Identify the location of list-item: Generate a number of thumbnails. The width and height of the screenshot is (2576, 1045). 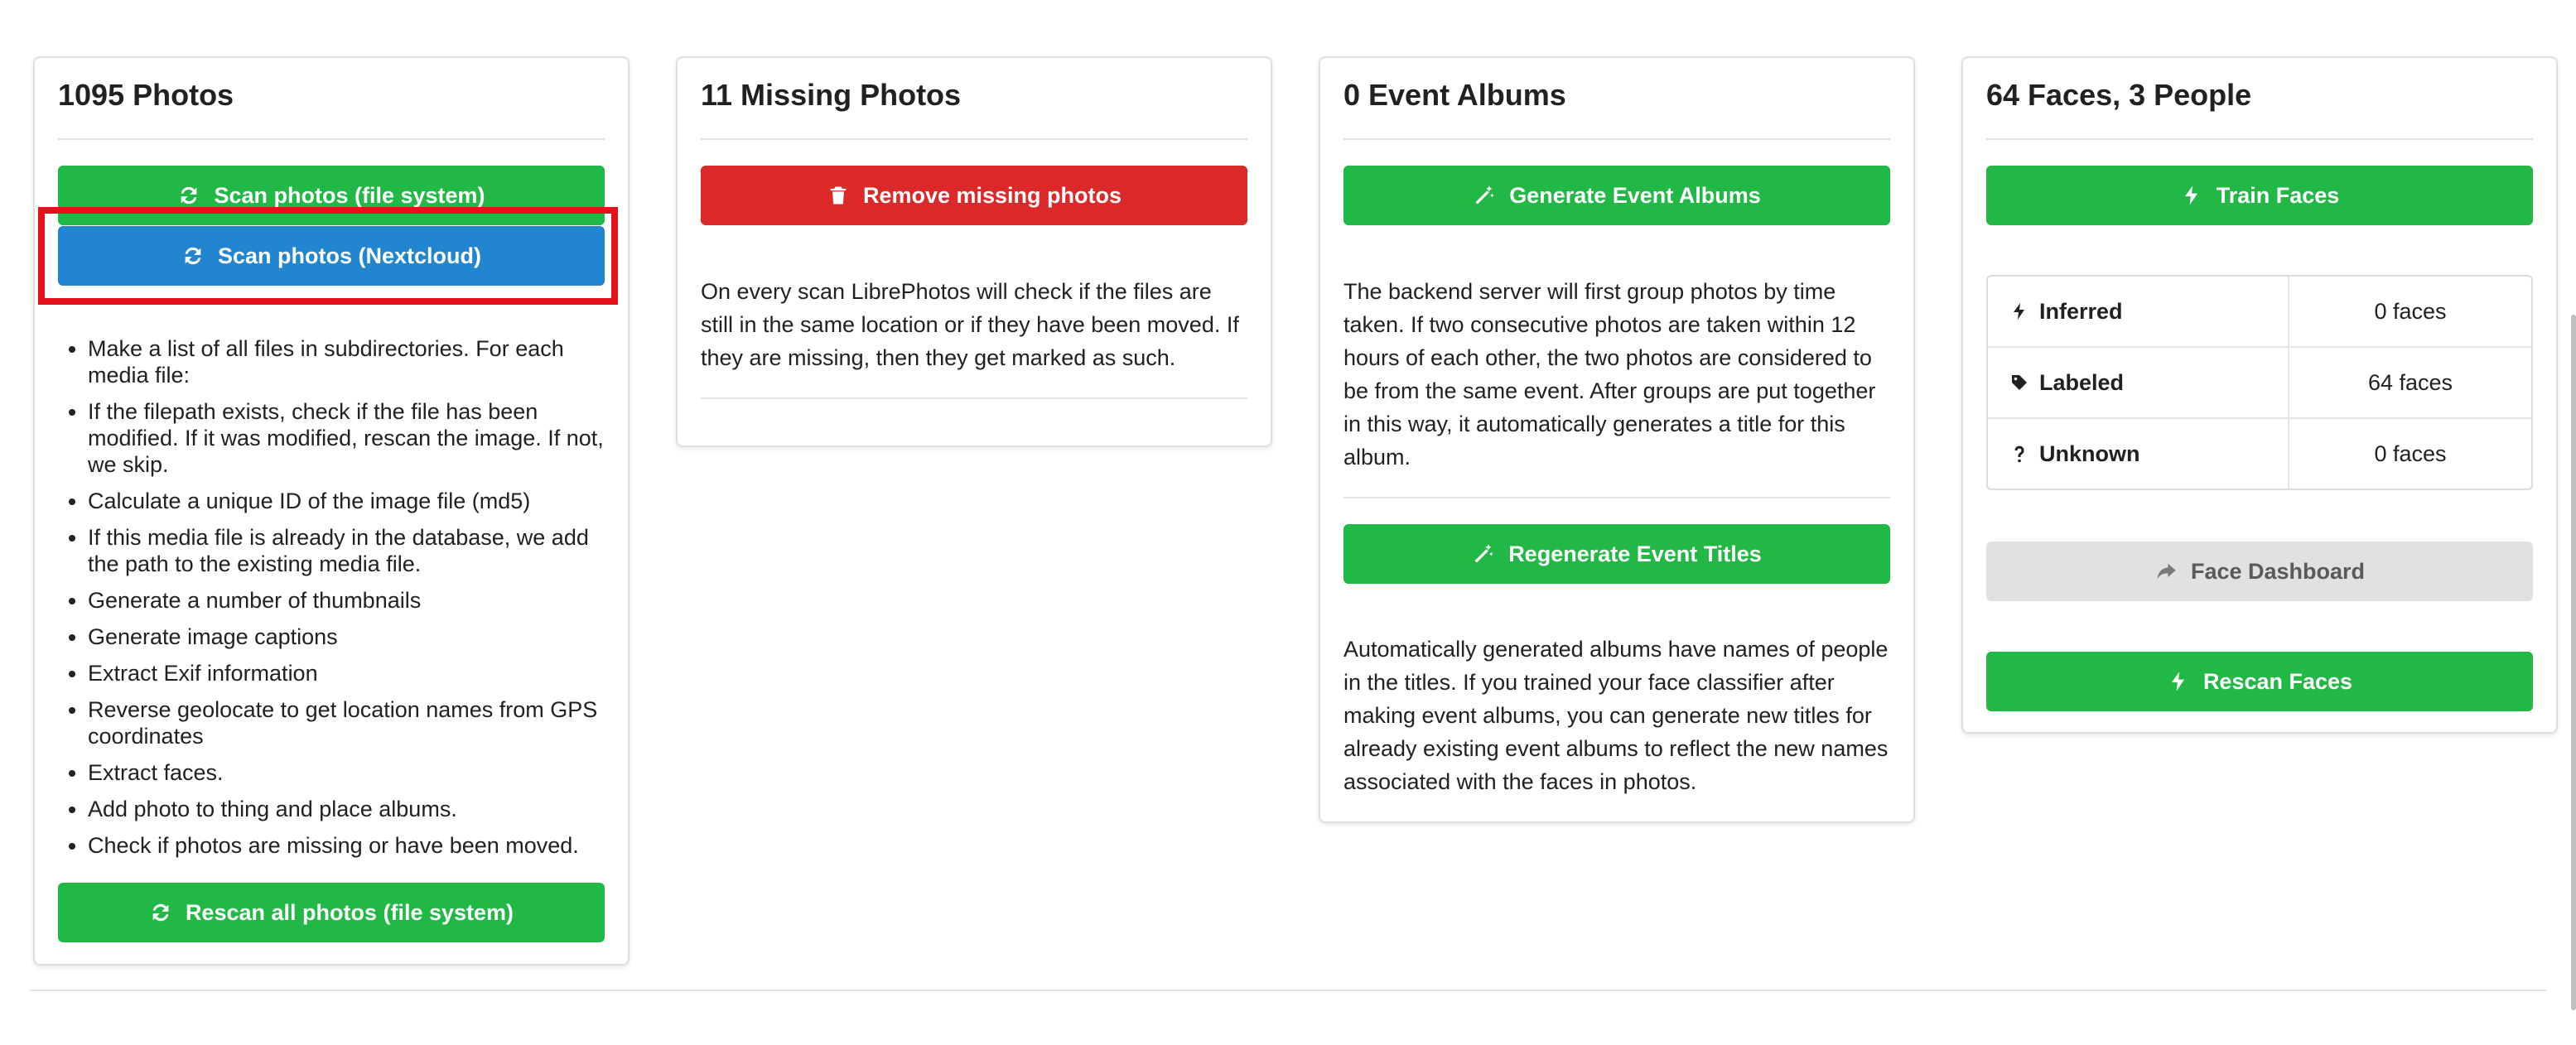
(346, 600).